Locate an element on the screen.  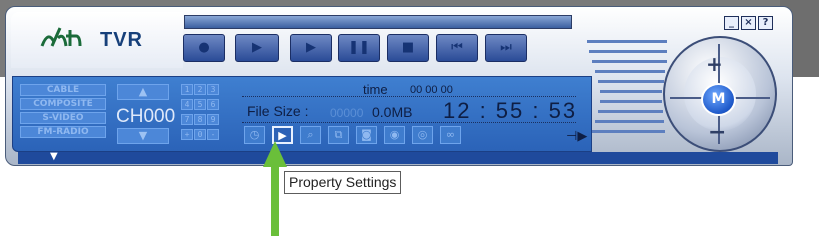
previous-button: ⏮ is located at coordinates (457, 48).